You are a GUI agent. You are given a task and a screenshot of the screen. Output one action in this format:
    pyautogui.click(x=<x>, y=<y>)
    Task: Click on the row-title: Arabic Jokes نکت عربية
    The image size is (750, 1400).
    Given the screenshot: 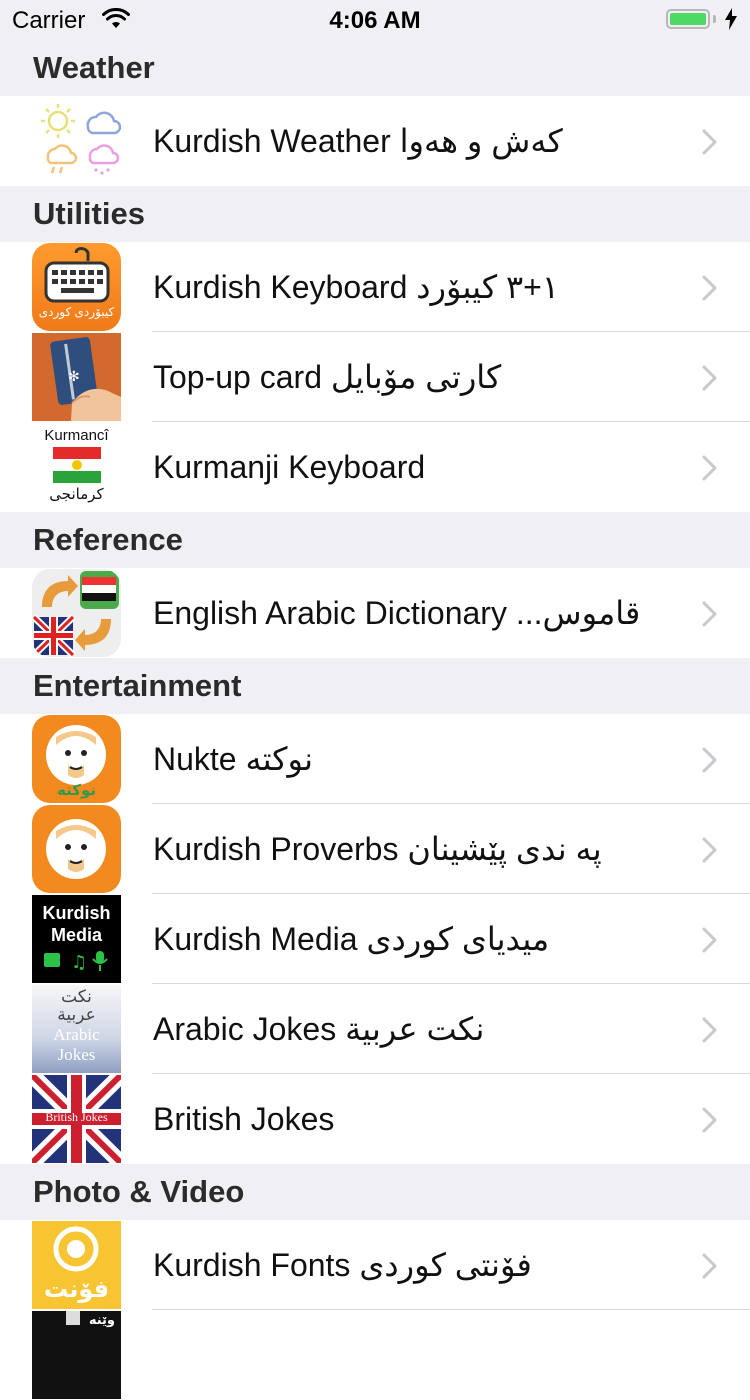 What is the action you would take?
    pyautogui.click(x=319, y=1029)
    